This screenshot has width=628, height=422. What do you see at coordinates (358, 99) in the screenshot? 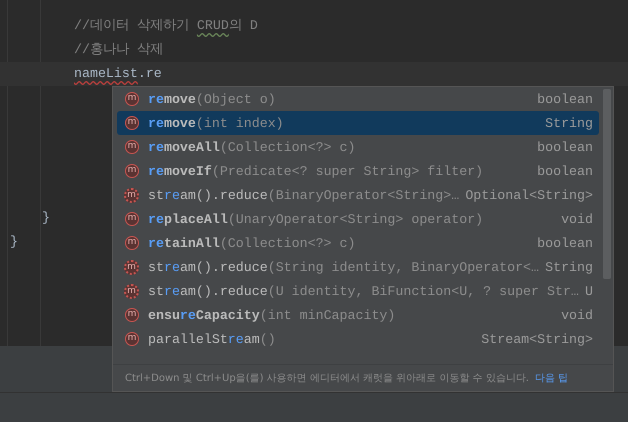
I see `completion-item: m remove(Object o) boolean` at bounding box center [358, 99].